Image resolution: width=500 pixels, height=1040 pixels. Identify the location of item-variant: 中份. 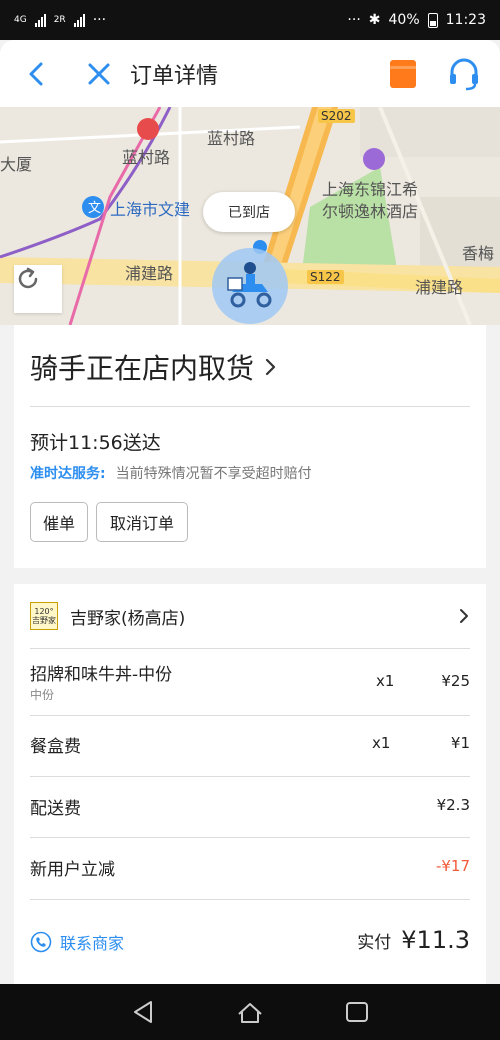
(42, 695).